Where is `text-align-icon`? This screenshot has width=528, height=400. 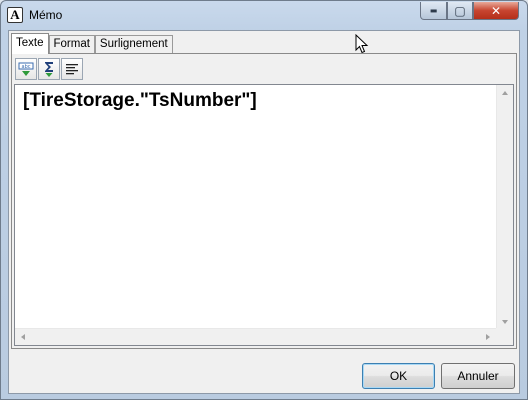
text-align-icon is located at coordinates (72, 69).